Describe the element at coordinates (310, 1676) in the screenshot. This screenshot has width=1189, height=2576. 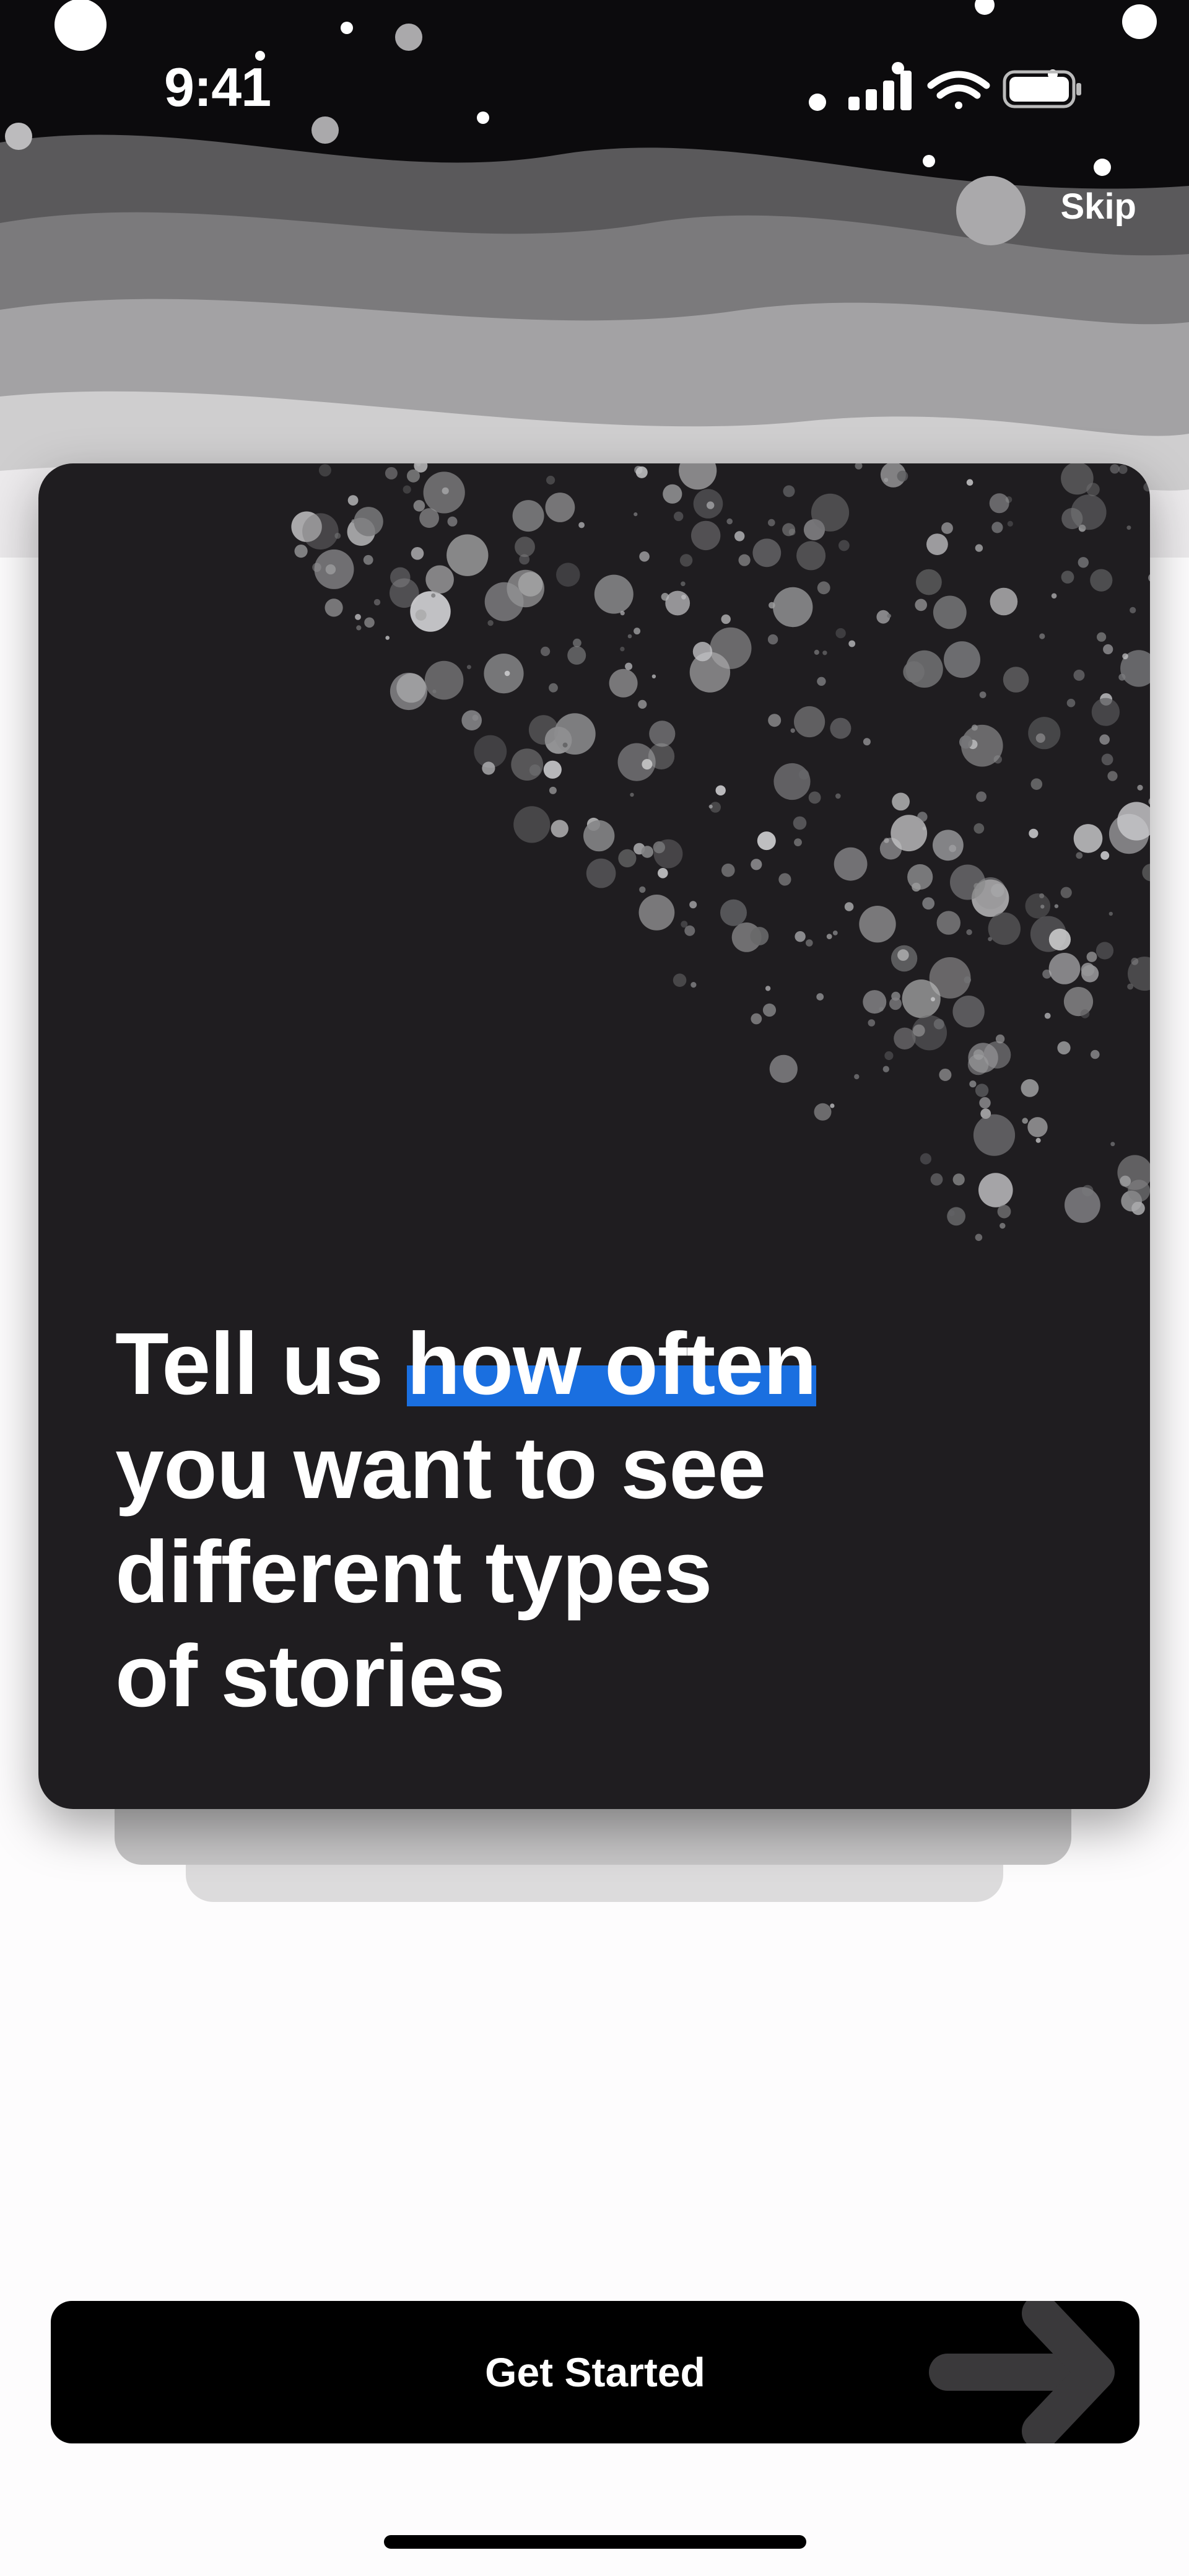
I see `headline-line-4: of stories` at that location.